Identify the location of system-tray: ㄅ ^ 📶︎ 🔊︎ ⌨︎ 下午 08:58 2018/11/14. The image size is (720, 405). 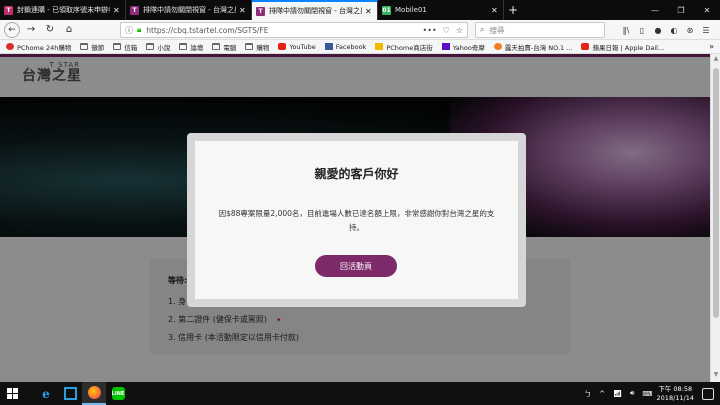
(650, 393).